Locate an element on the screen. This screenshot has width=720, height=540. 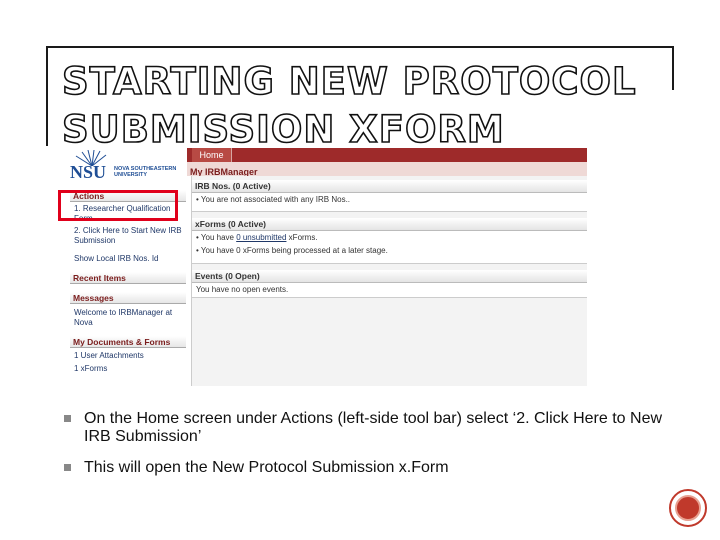
tab-home: Home is located at coordinates (212, 155).